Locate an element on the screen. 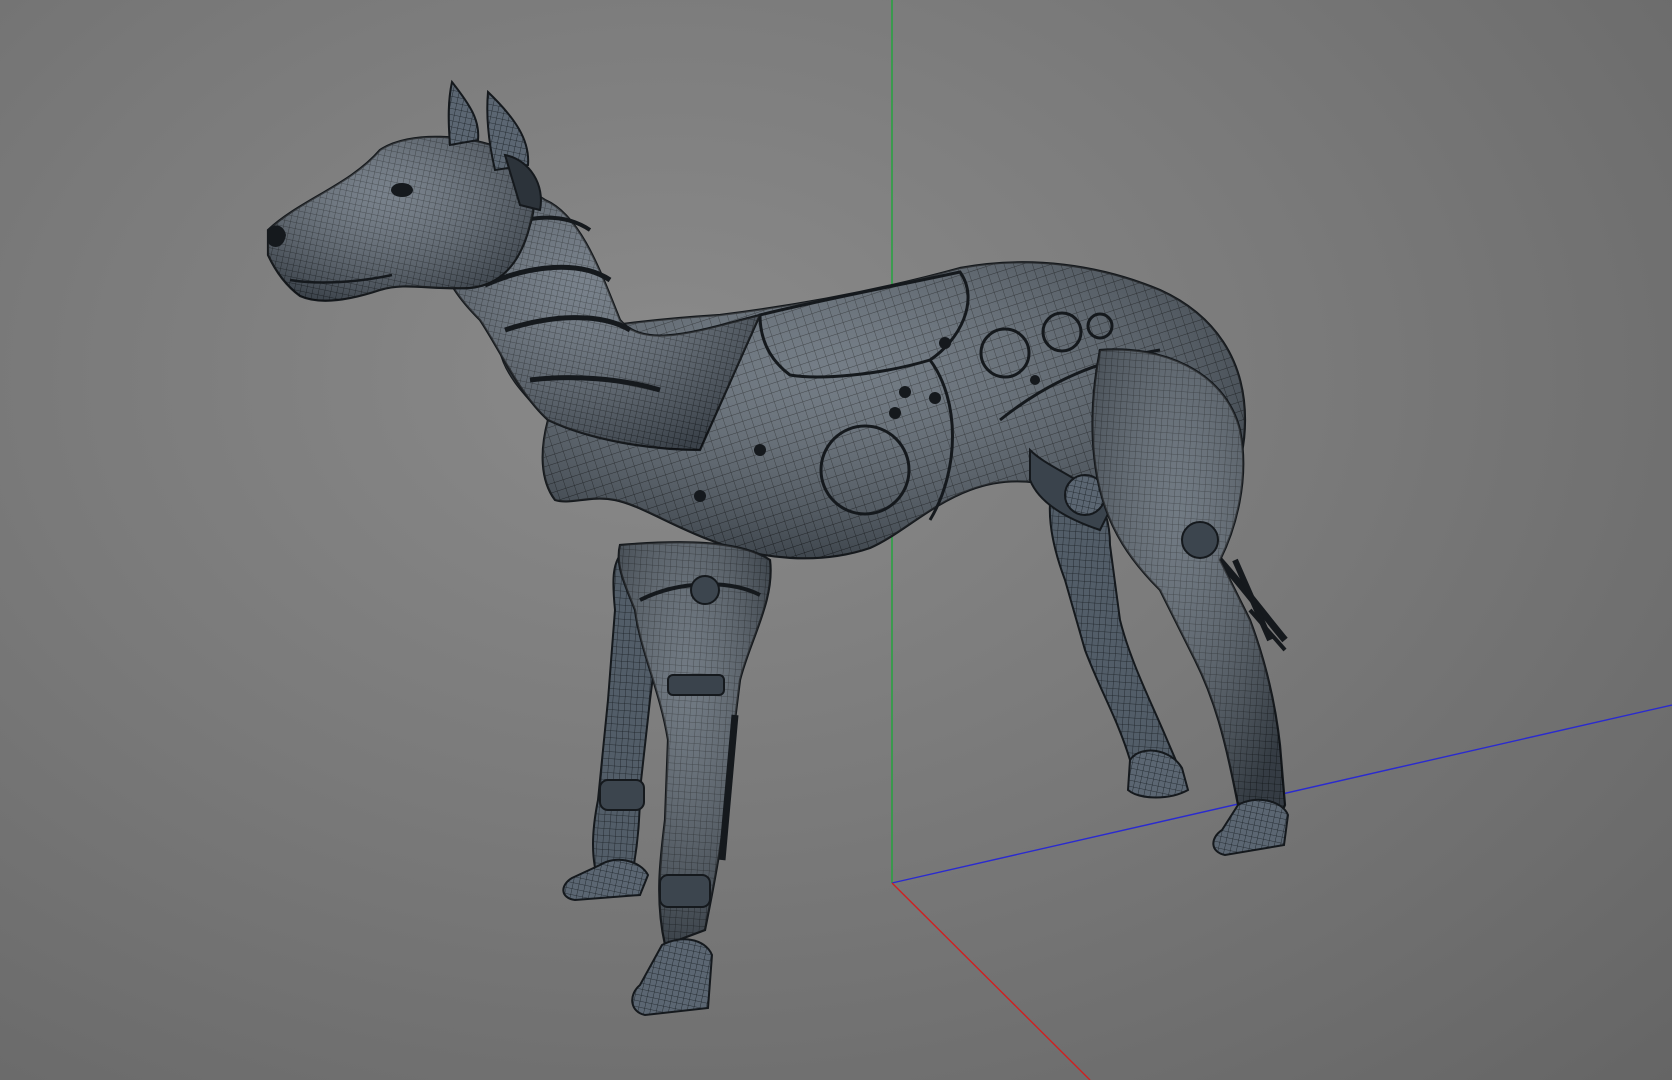  x-axis-line is located at coordinates (991, 981).